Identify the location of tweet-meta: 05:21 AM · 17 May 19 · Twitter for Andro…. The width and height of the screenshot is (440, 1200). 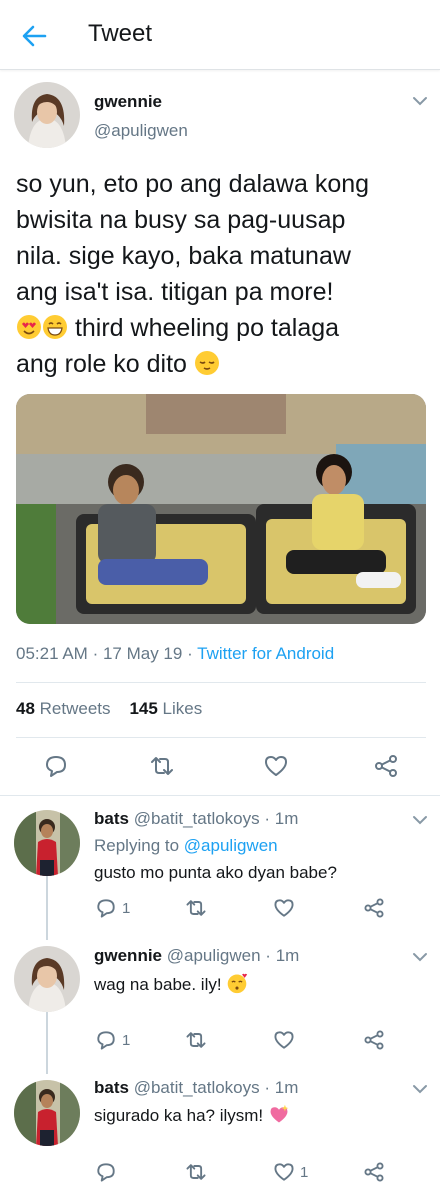
(175, 654).